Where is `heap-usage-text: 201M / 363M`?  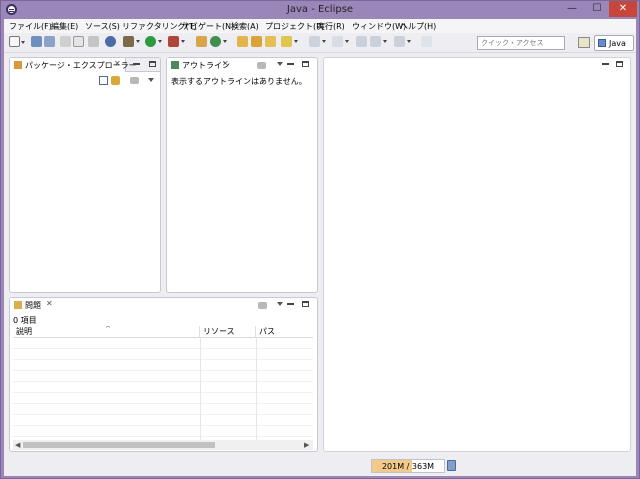 heap-usage-text: 201M / 363M is located at coordinates (408, 466).